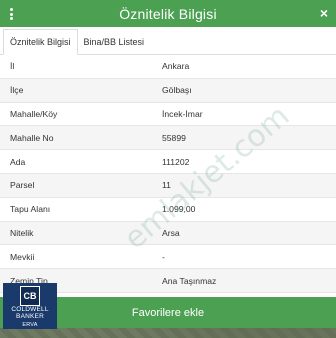 This screenshot has width=336, height=338. What do you see at coordinates (18, 161) in the screenshot?
I see `attribute-key: Ada` at bounding box center [18, 161].